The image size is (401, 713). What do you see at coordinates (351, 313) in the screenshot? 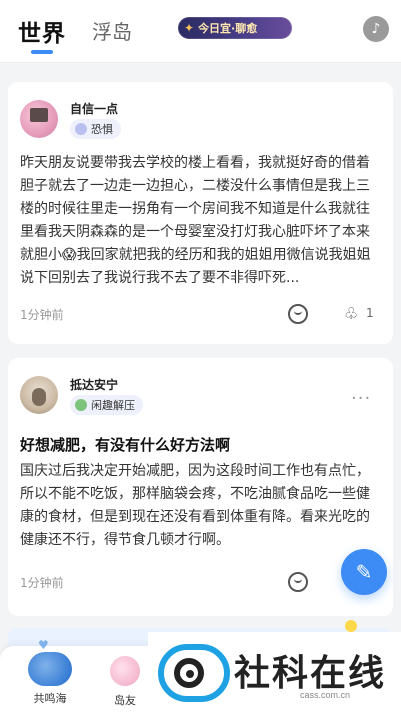
I see `hug-icon: ♧` at bounding box center [351, 313].